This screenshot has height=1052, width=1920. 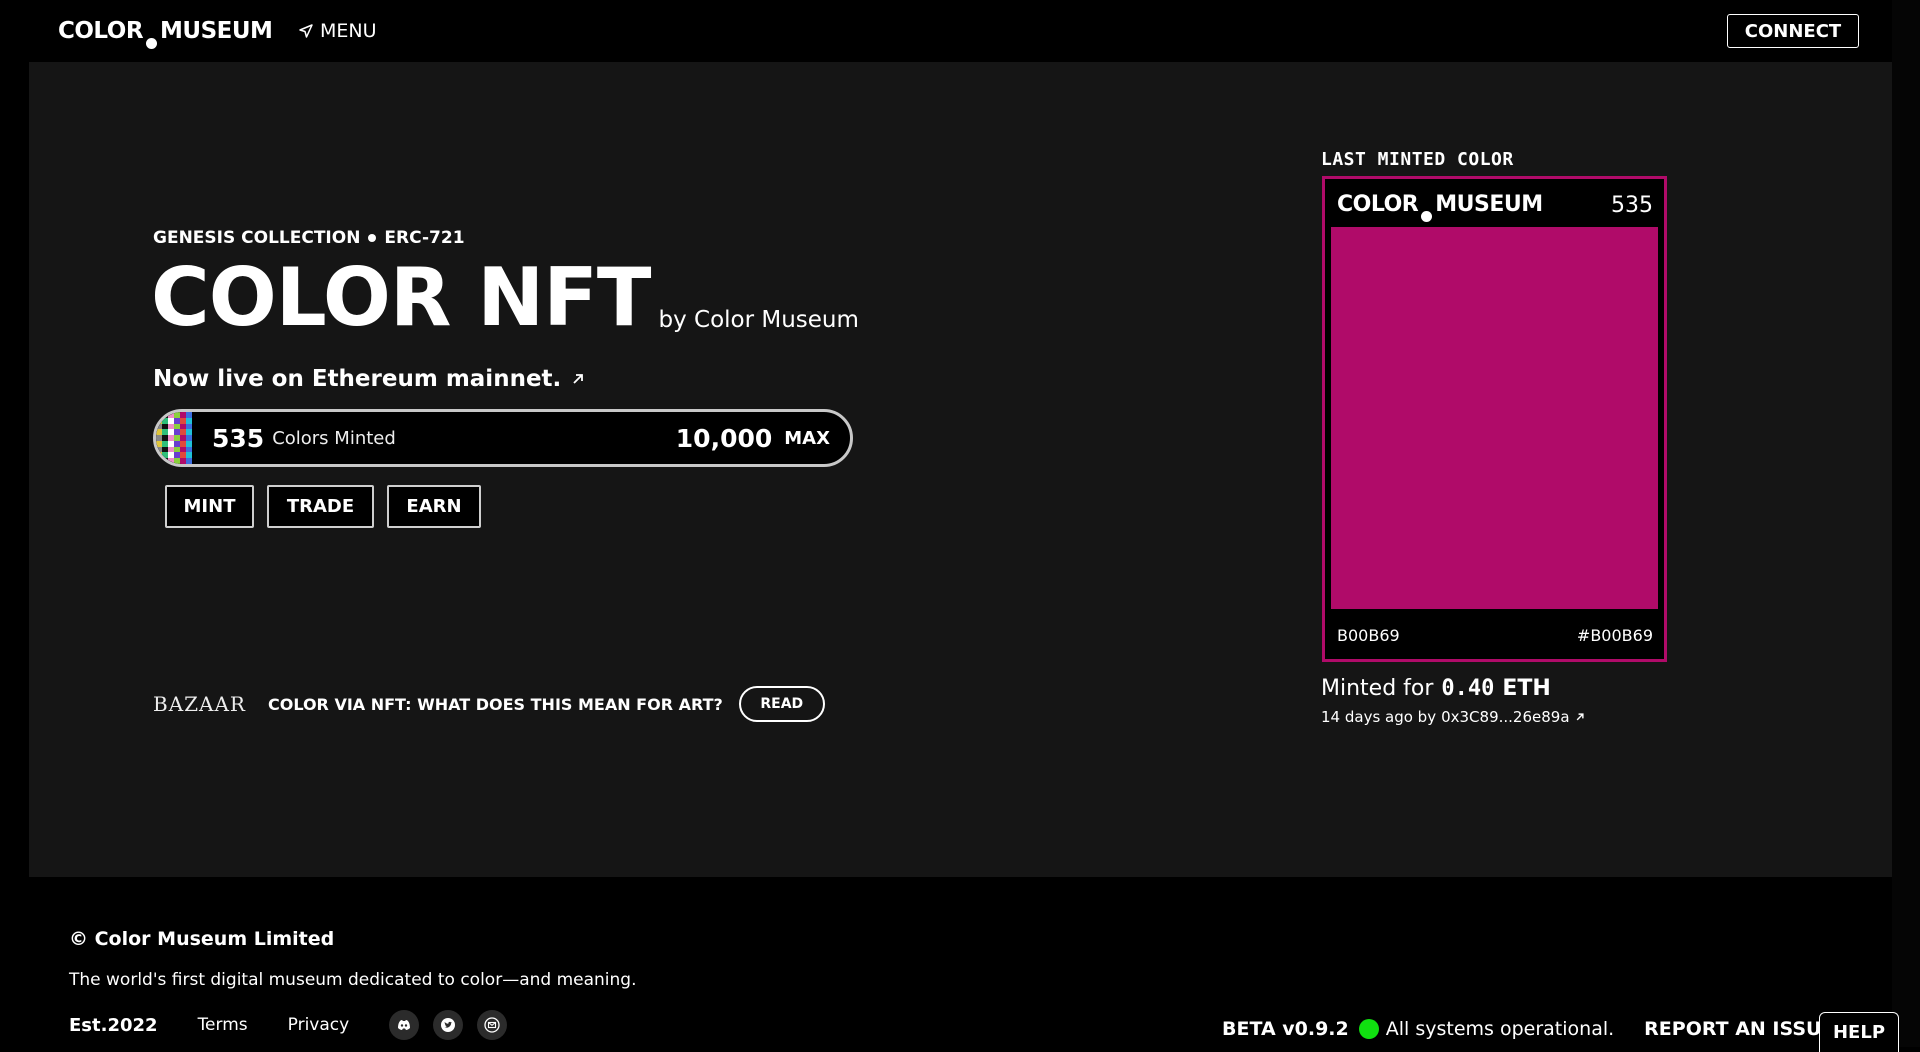 I want to click on send-icon, so click(x=306, y=31).